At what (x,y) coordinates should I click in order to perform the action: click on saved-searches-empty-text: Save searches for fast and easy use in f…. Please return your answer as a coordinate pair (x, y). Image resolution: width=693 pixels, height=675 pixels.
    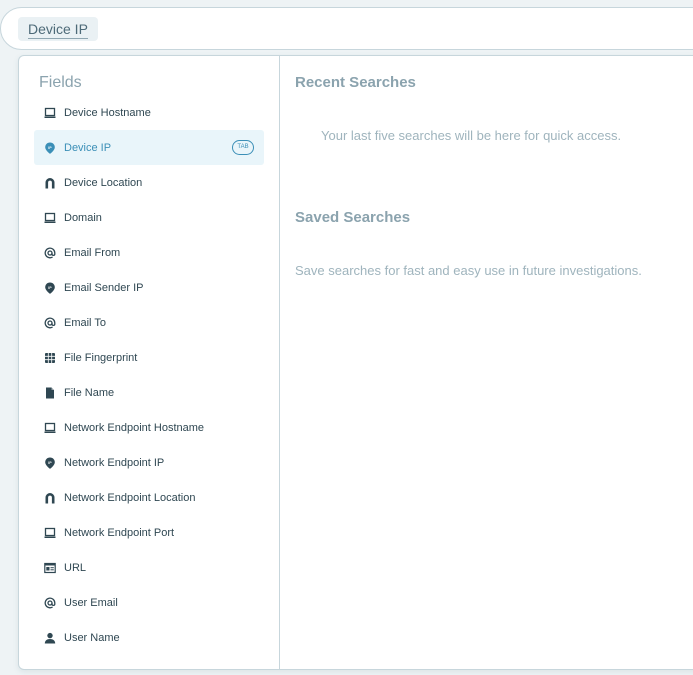
    Looking at the image, I should click on (468, 270).